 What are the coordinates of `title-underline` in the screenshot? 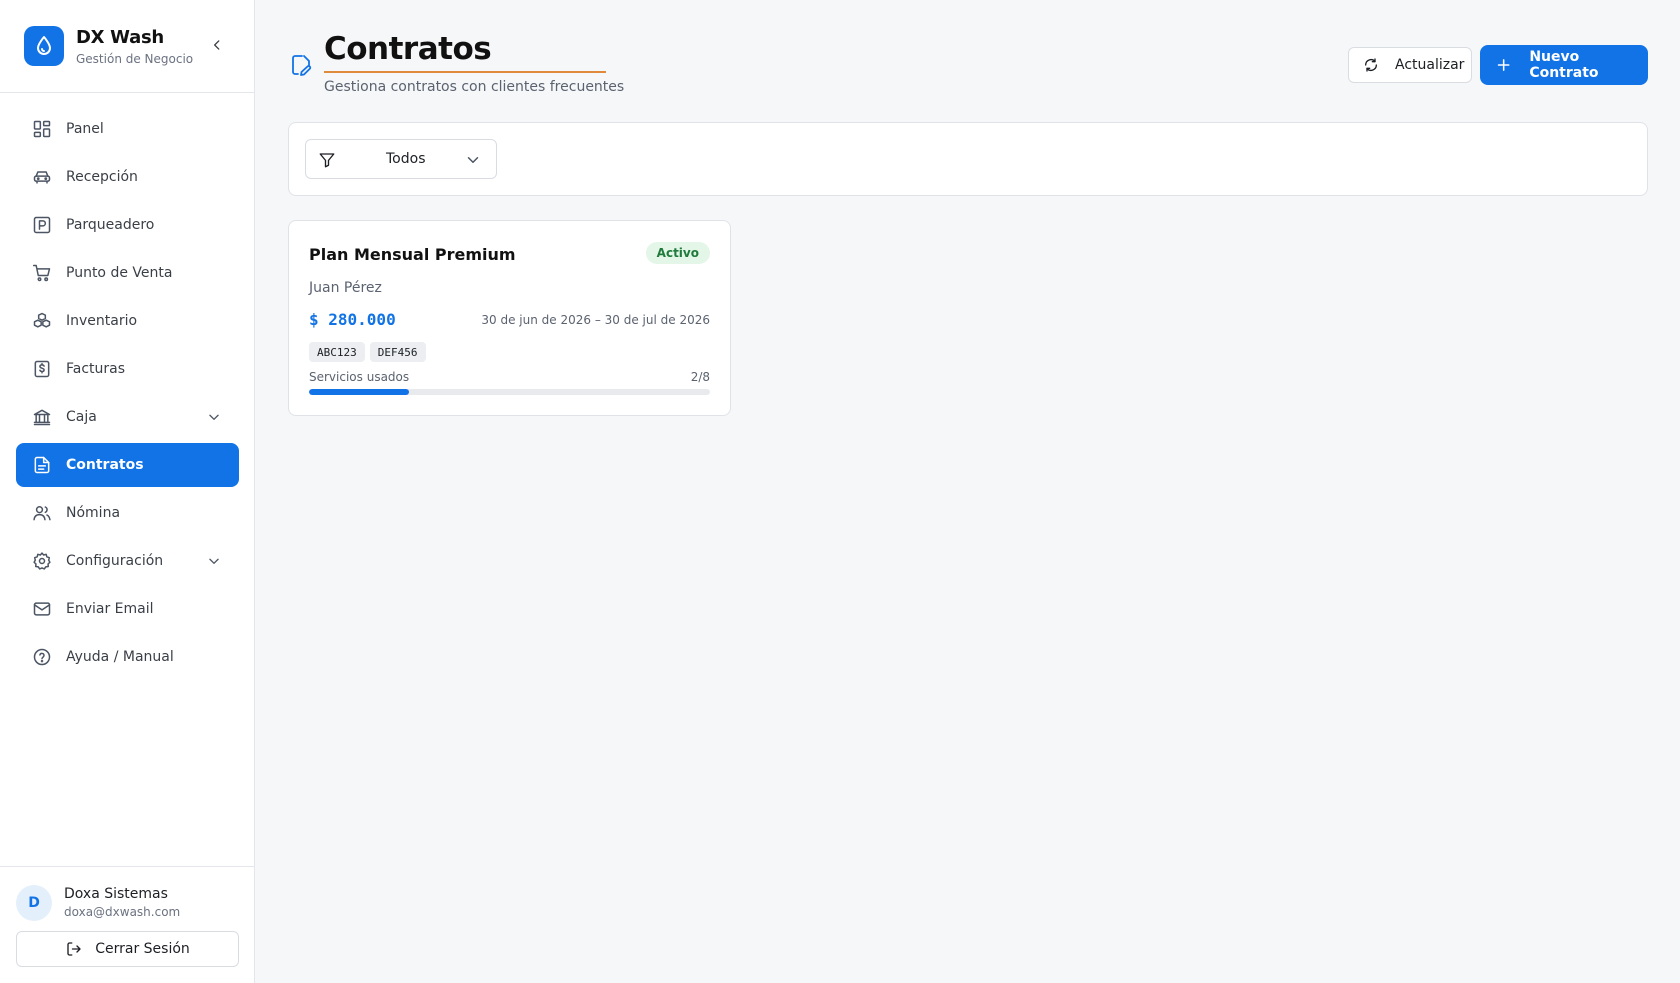 It's located at (465, 72).